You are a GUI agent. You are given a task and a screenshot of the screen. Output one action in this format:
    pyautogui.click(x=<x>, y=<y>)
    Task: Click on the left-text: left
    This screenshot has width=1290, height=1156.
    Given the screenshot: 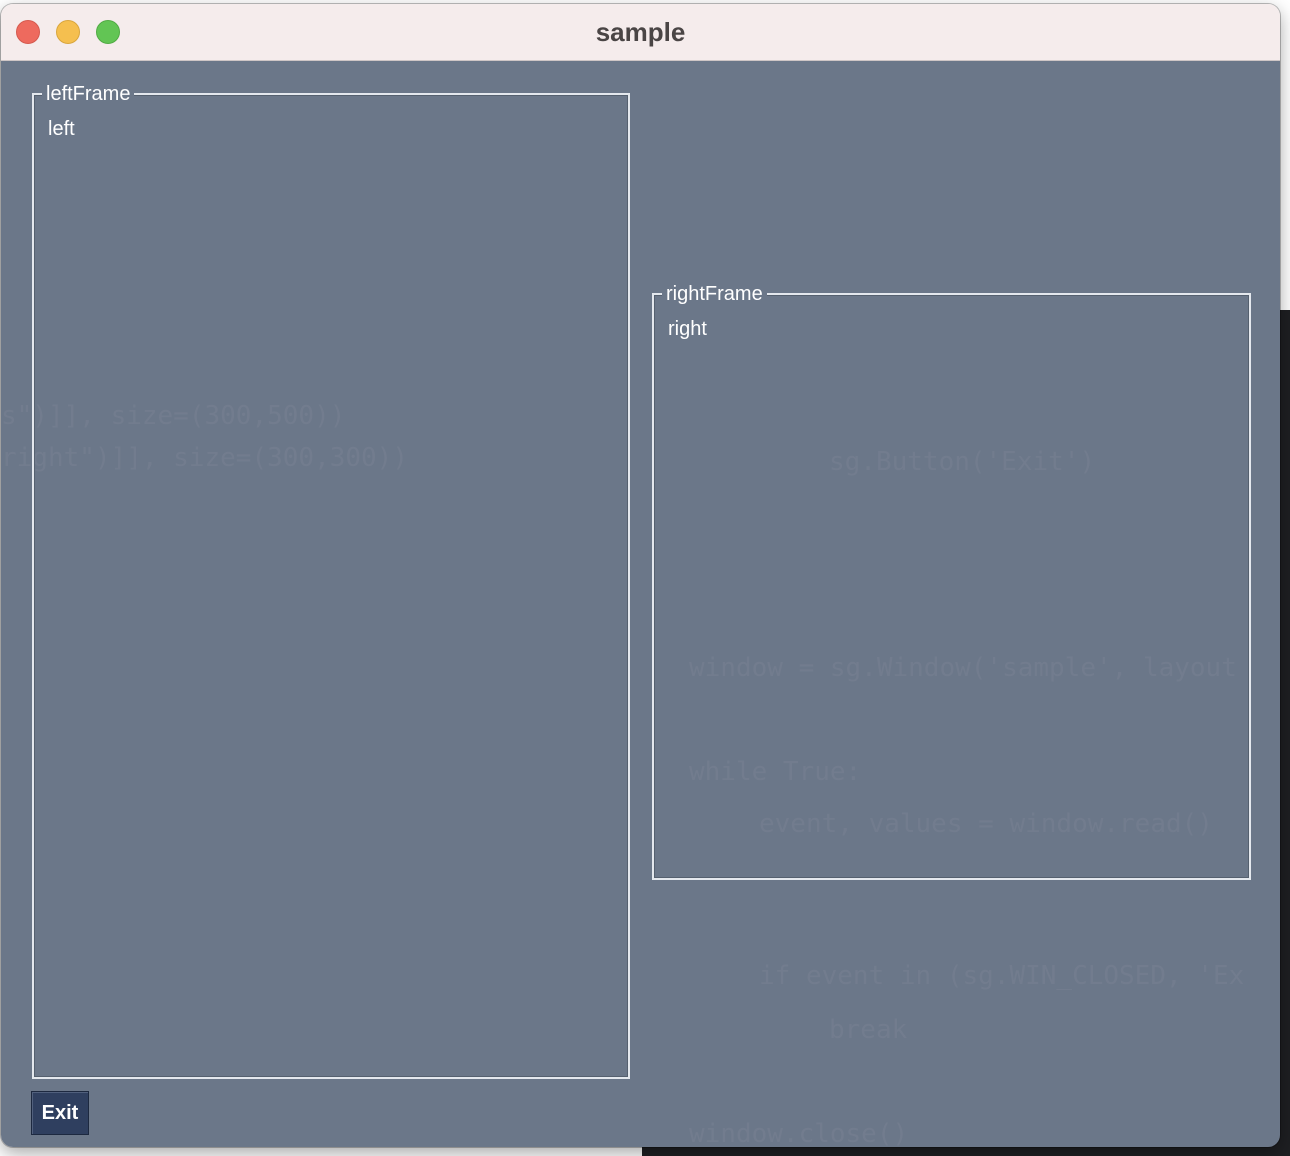 What is the action you would take?
    pyautogui.click(x=61, y=129)
    